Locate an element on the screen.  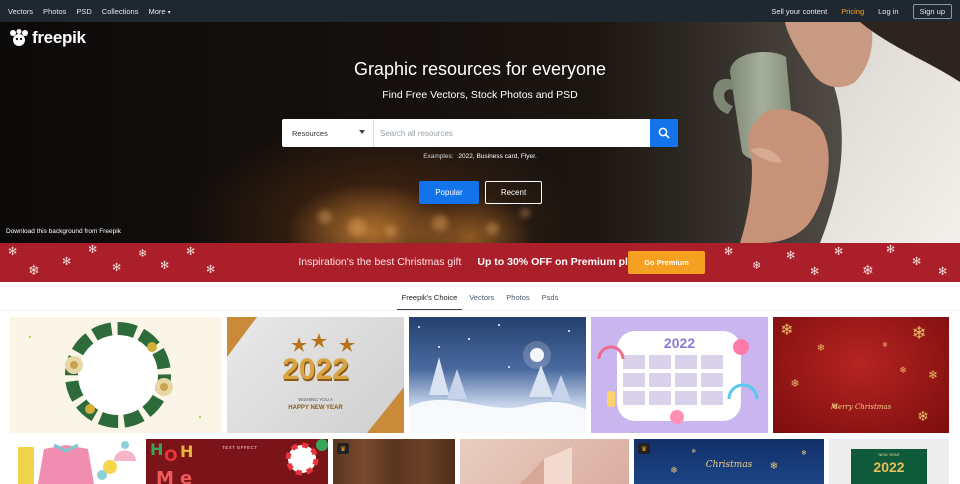
tab-photos: Photos is located at coordinates (517, 297).